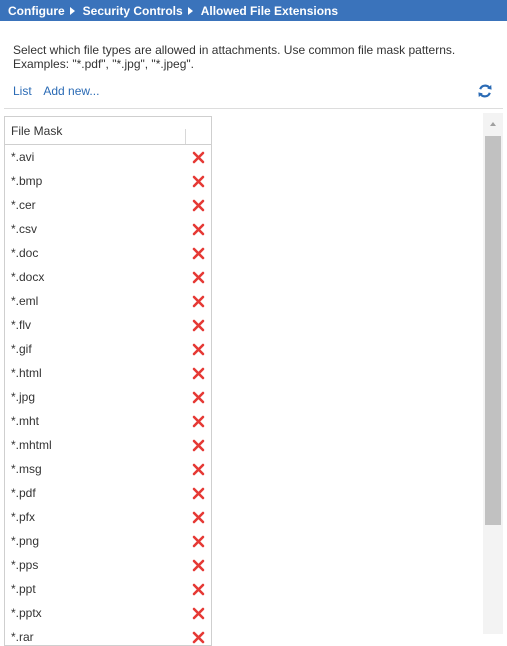 Image resolution: width=507 pixels, height=646 pixels. I want to click on file-mask-value: *.pfx, so click(23, 517).